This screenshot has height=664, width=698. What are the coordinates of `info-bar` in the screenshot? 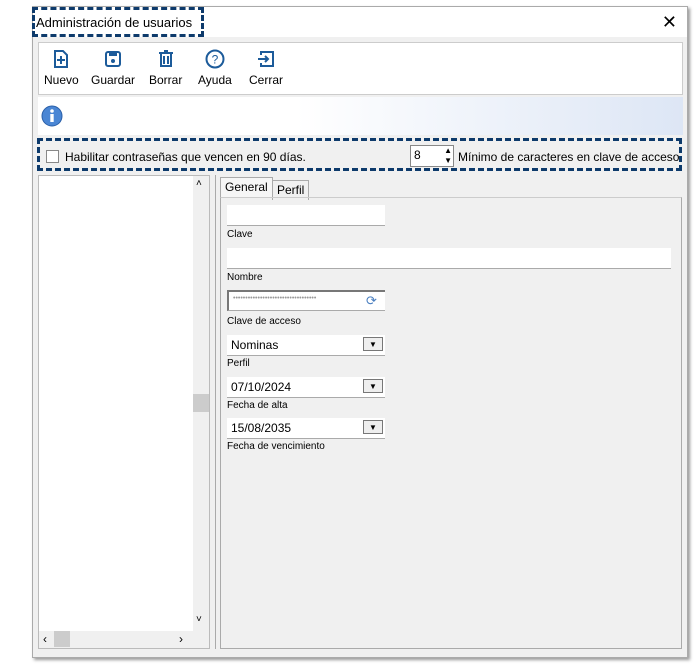 It's located at (360, 116).